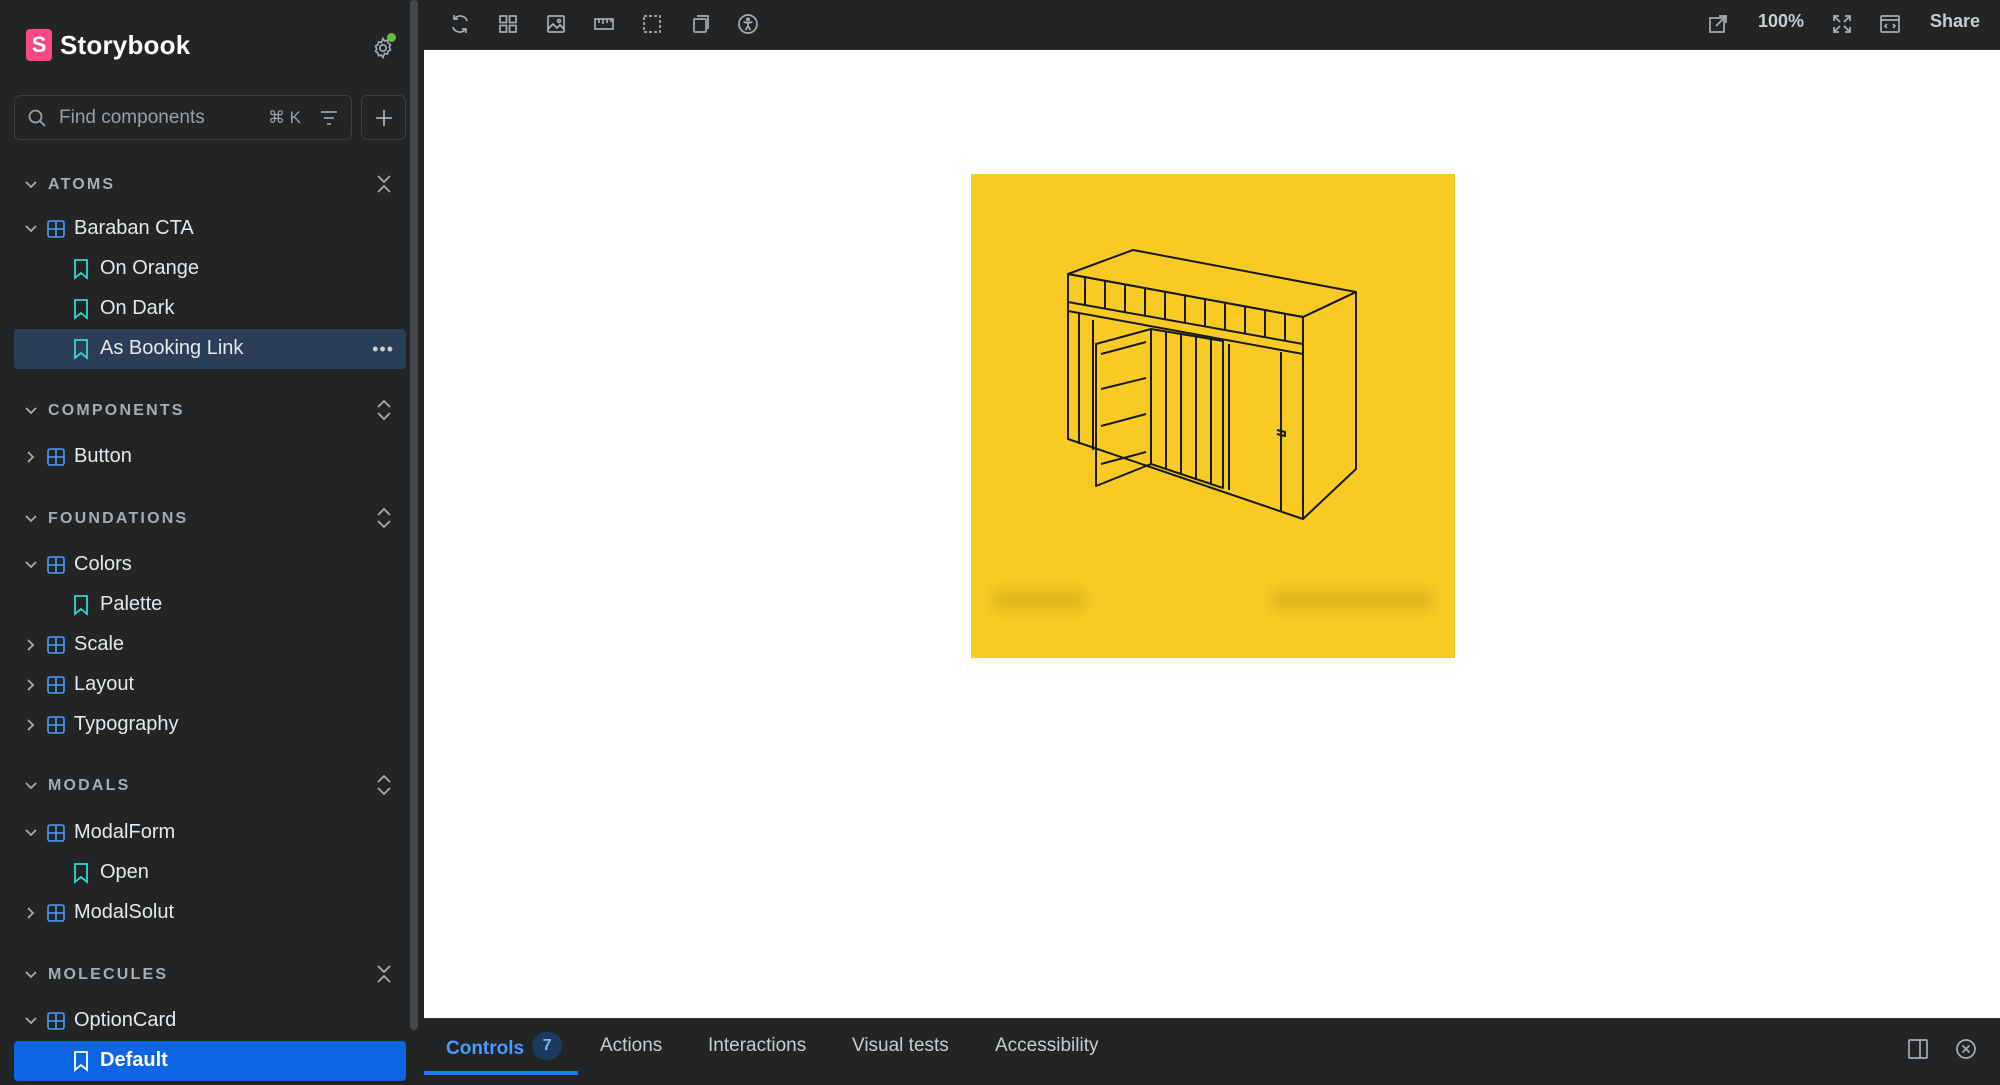 Image resolution: width=2000 pixels, height=1085 pixels. What do you see at coordinates (210, 605) in the screenshot?
I see `sidebar-item-palette: Palette` at bounding box center [210, 605].